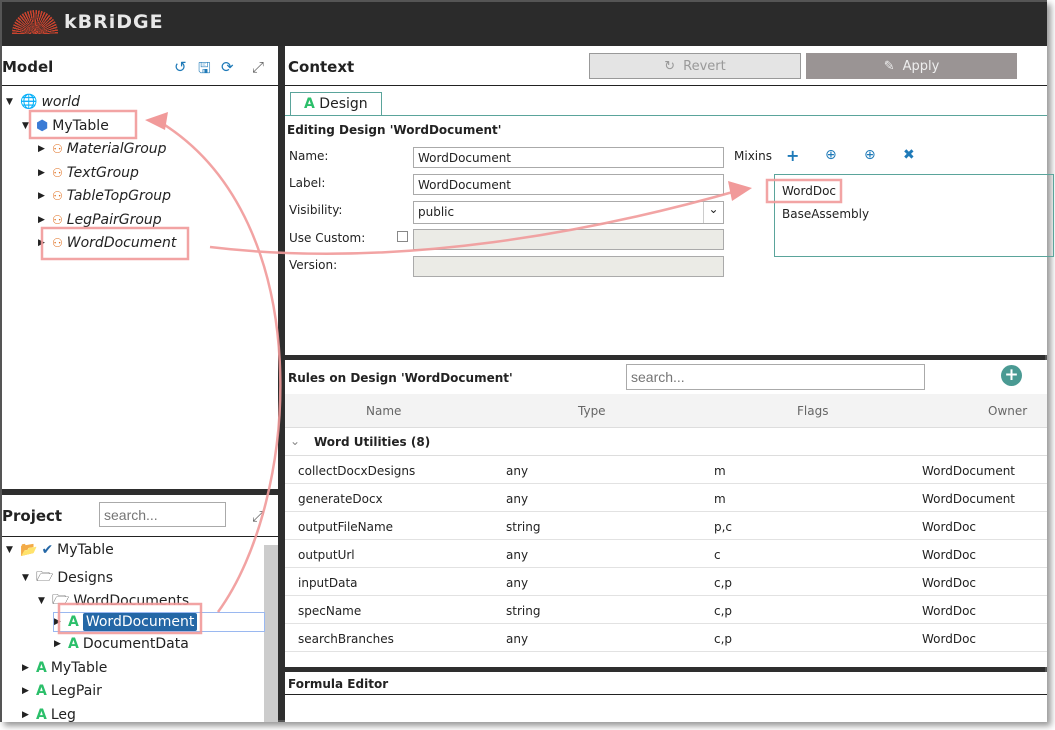 The image size is (1055, 730). I want to click on move-up-icon: ⊕, so click(870, 155).